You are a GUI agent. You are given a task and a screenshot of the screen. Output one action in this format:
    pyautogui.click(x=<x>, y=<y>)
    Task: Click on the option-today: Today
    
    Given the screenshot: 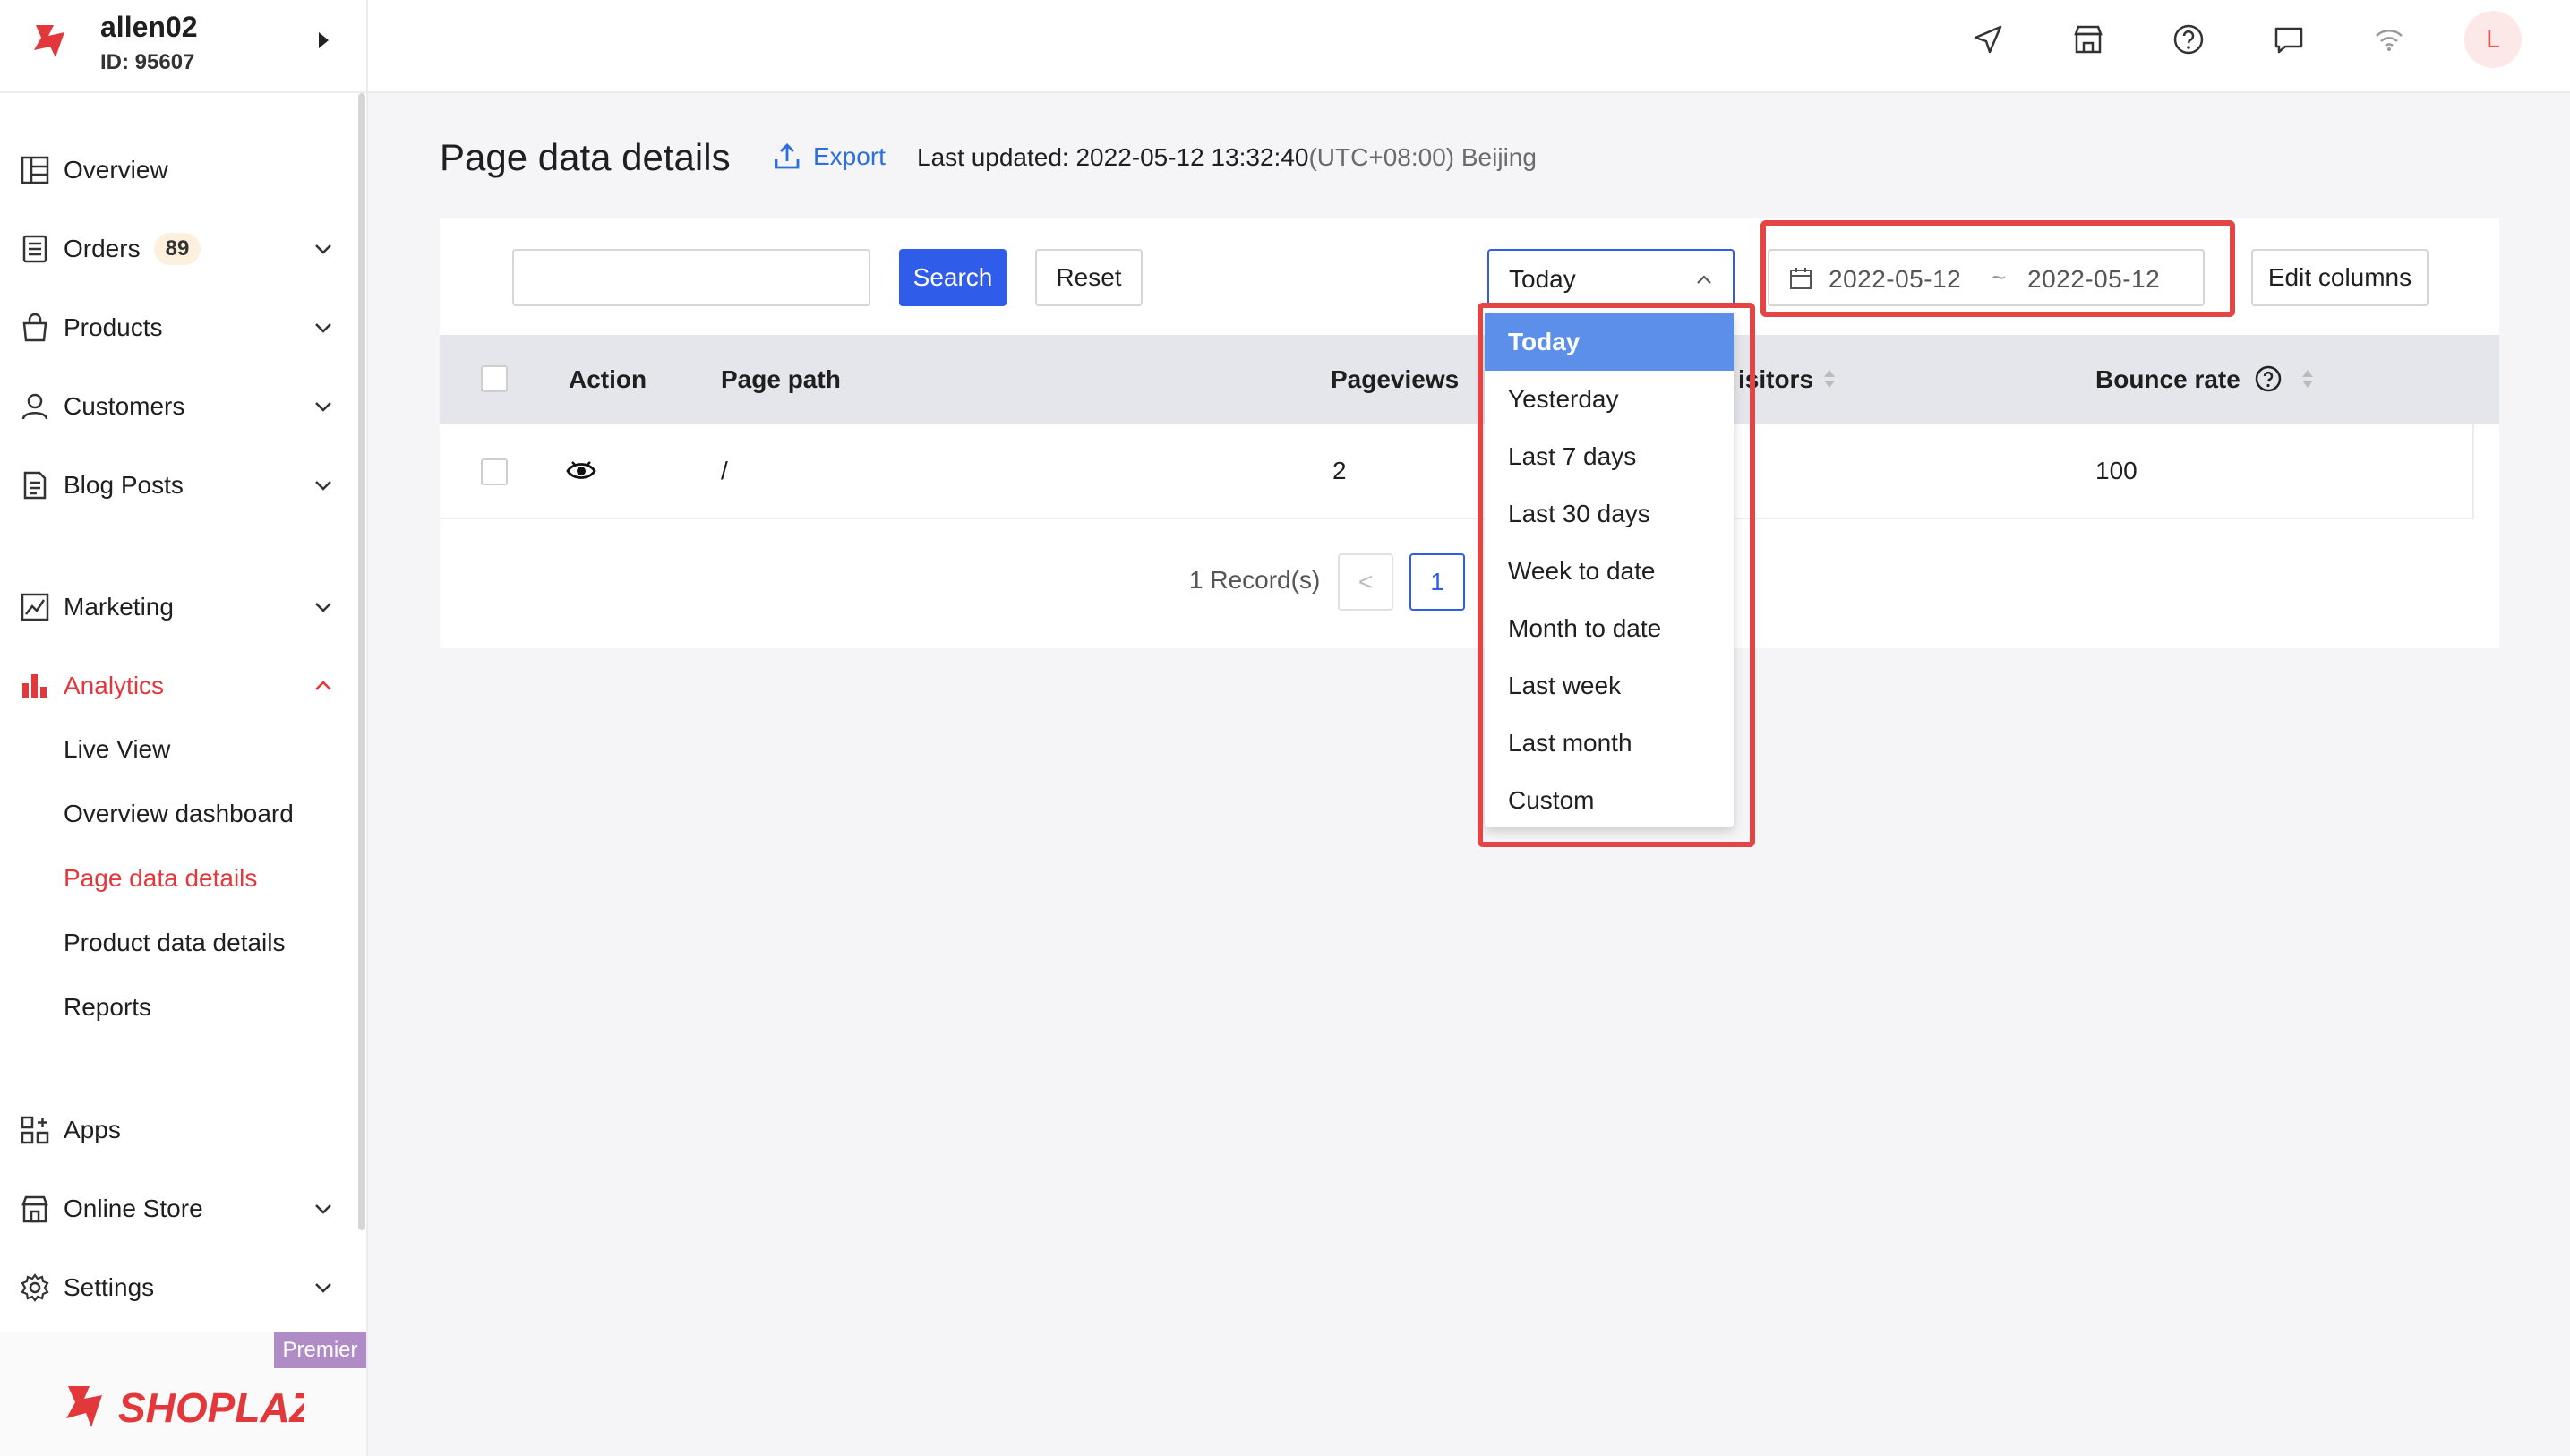 What is the action you would take?
    pyautogui.click(x=1609, y=342)
    